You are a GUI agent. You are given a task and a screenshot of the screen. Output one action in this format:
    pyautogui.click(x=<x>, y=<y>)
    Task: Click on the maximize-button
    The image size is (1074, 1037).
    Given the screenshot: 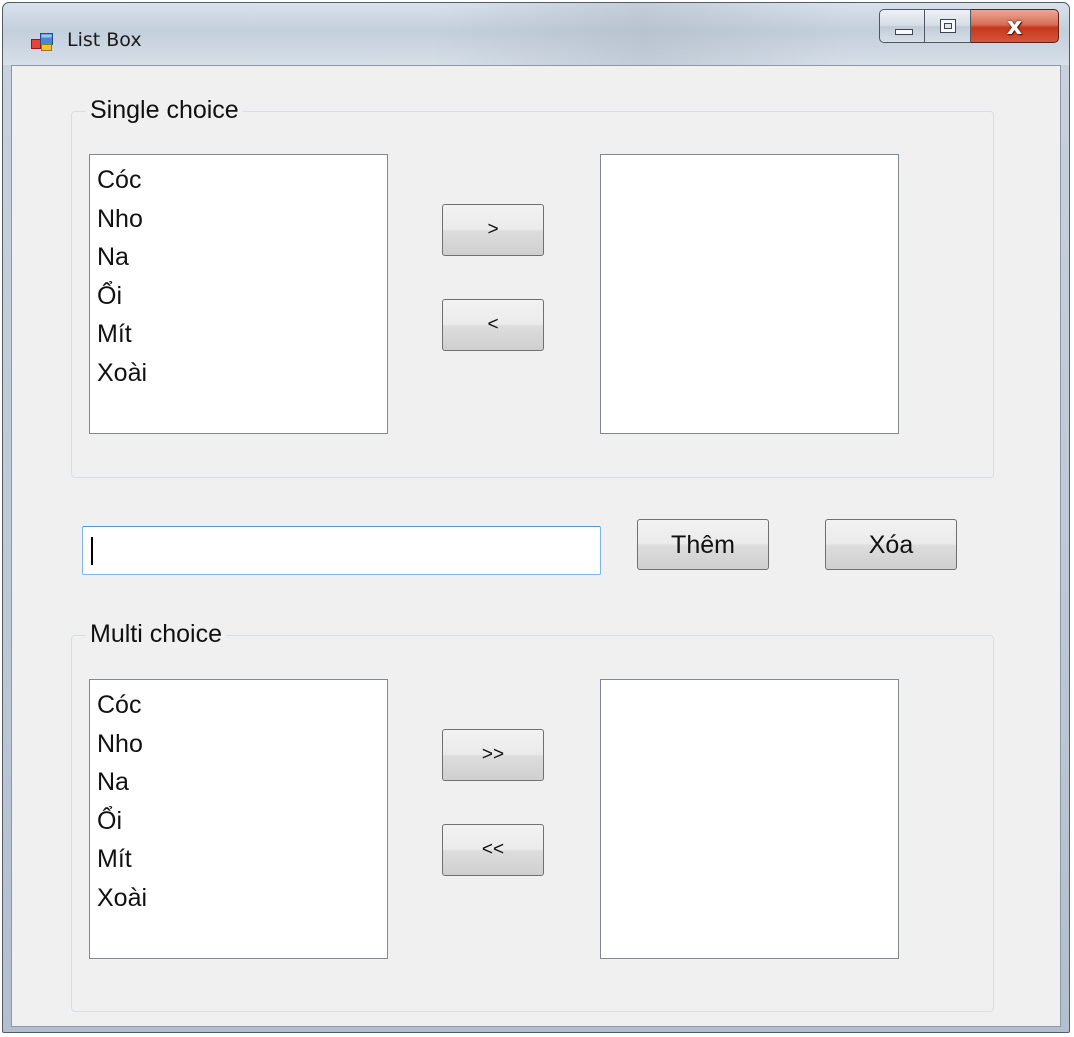 What is the action you would take?
    pyautogui.click(x=948, y=26)
    